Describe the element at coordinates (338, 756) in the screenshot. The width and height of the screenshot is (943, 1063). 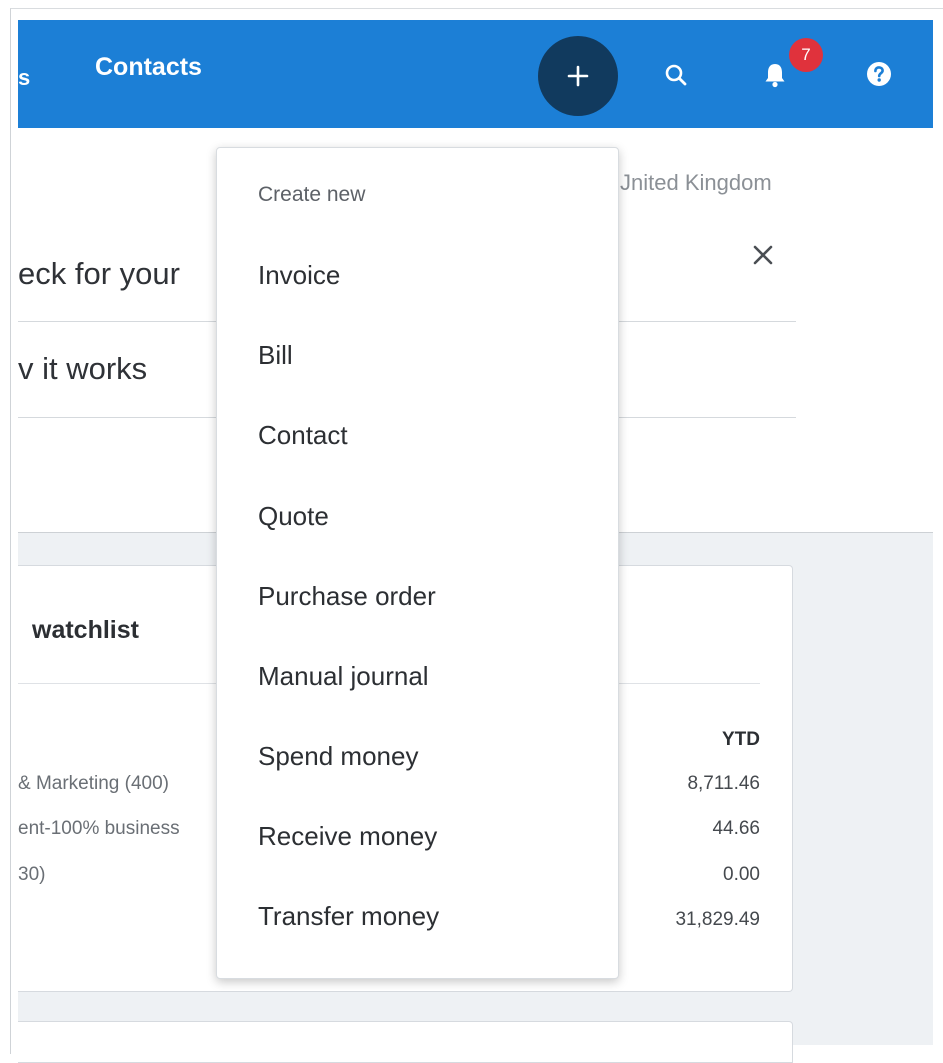
I see `menu-item-spend-money: Spend money` at that location.